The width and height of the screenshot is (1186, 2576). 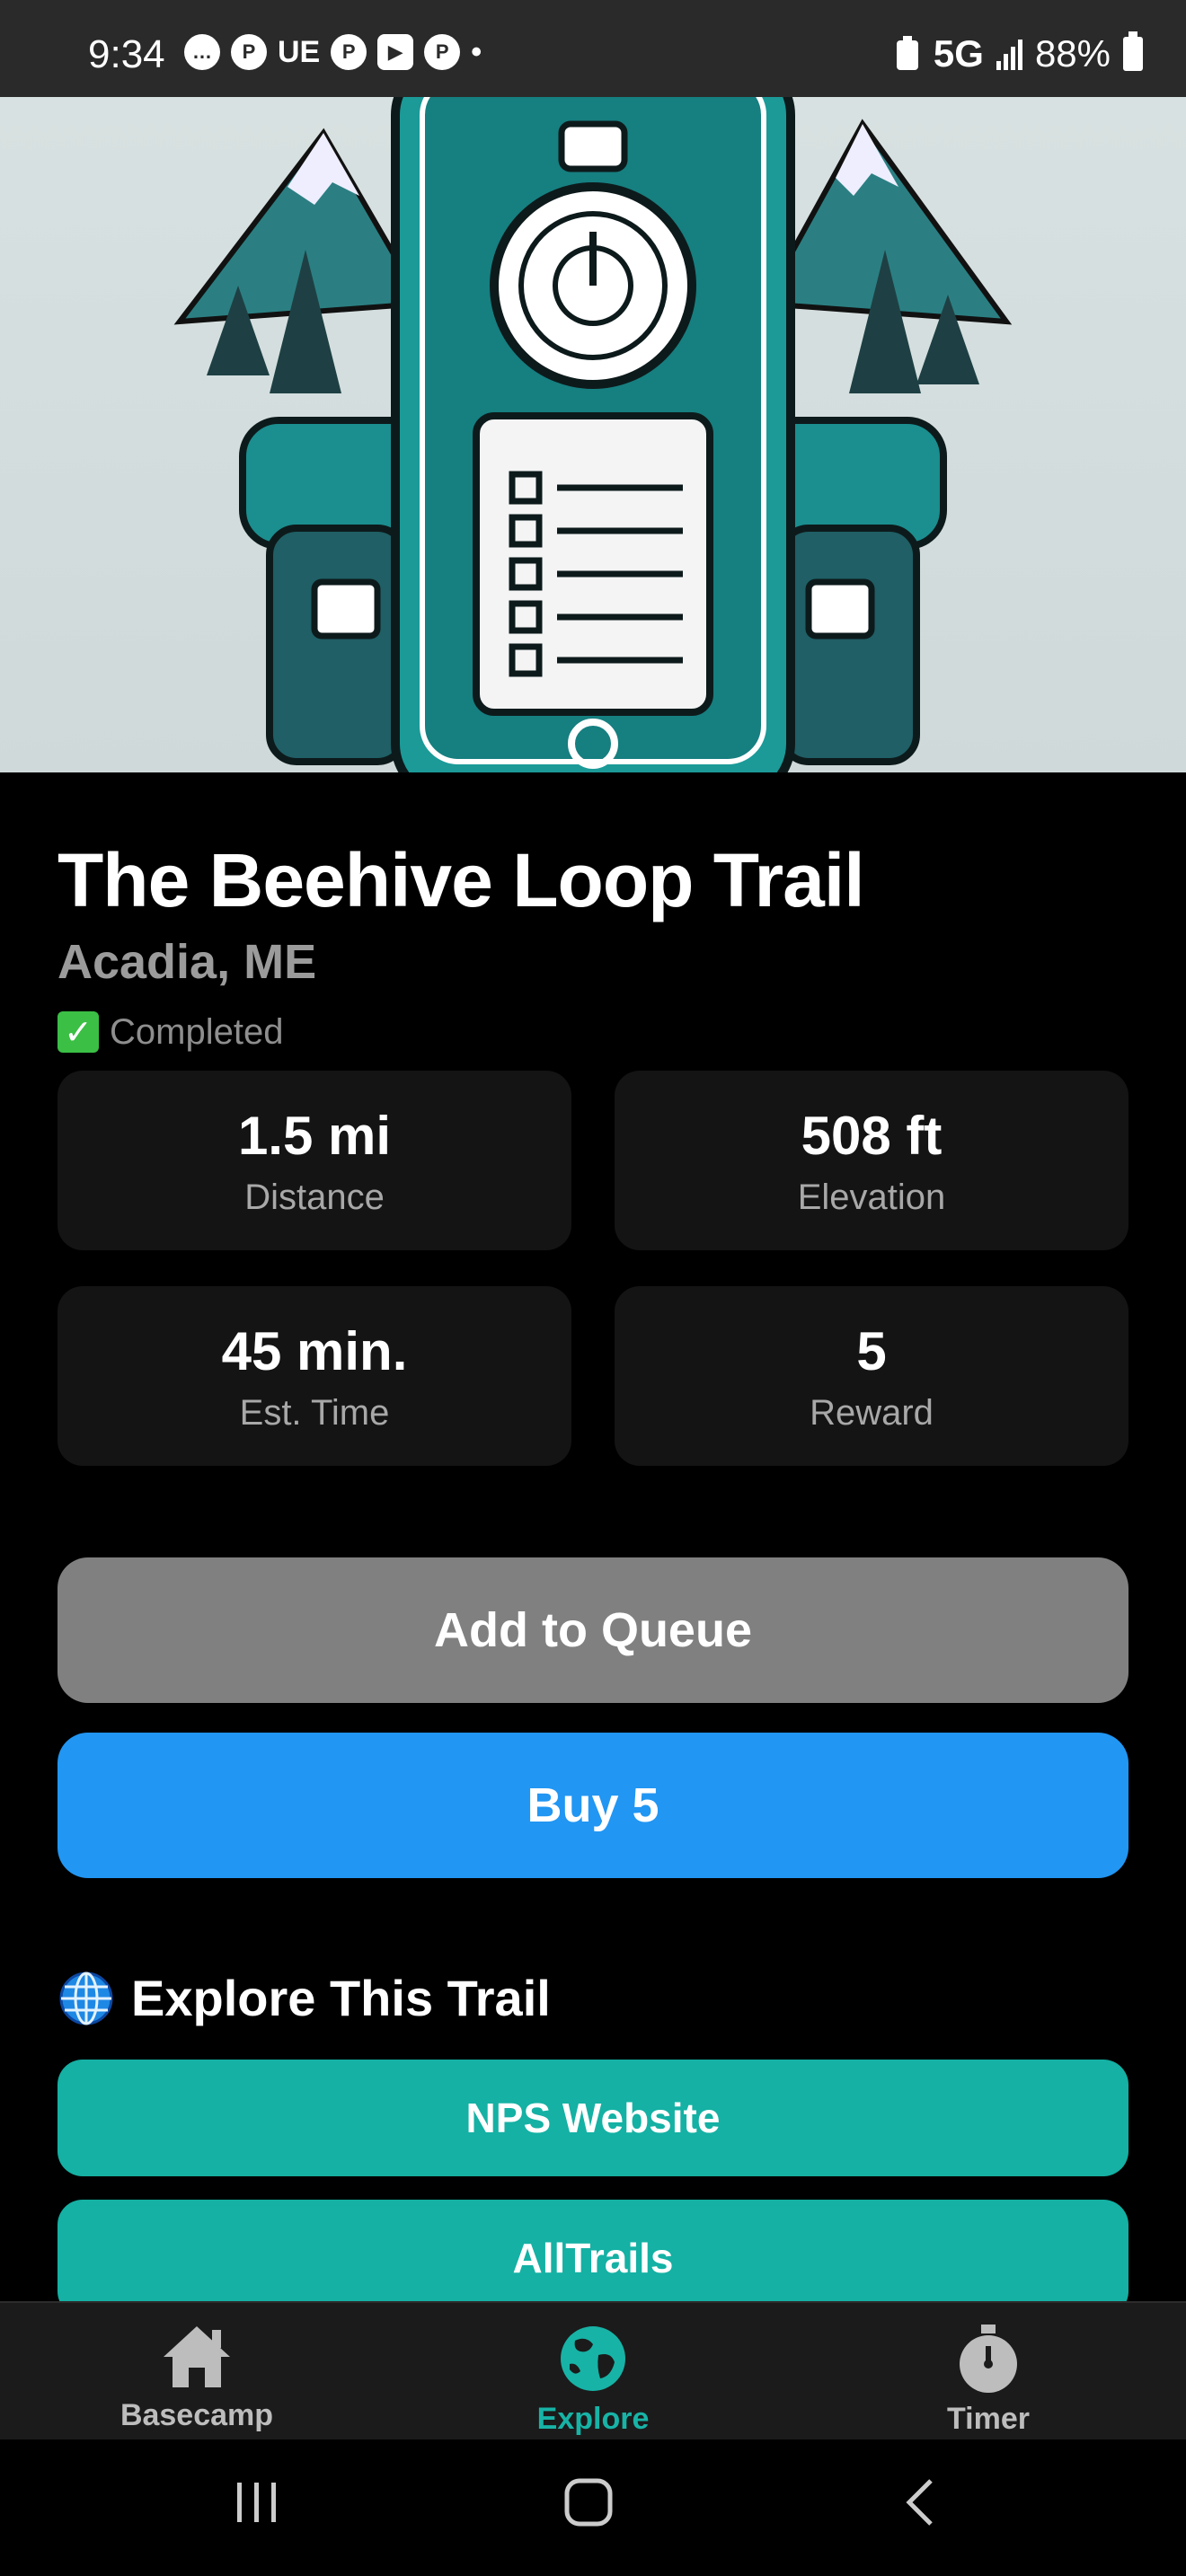 I want to click on stat-label: Distance, so click(x=314, y=1197).